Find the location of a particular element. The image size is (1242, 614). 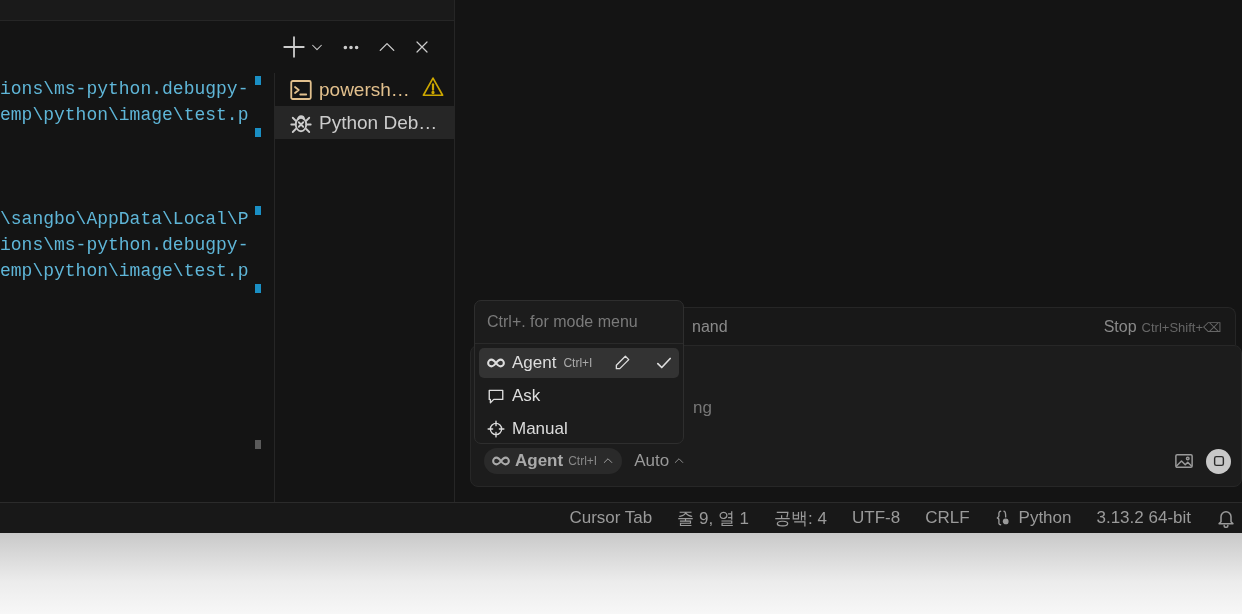

mode-button: Agent Ctrl+I is located at coordinates (553, 461).